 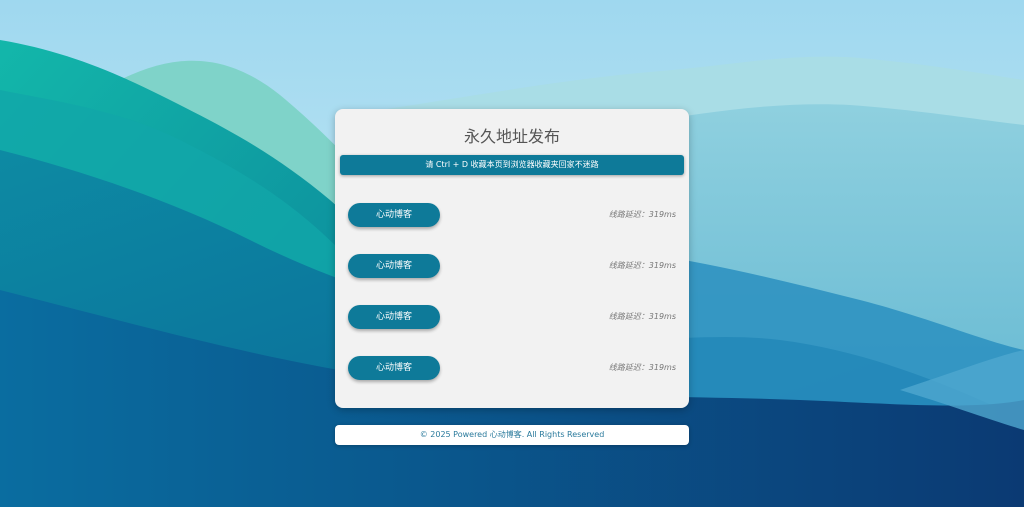 I want to click on page-title: 永久地址发布, so click(x=511, y=136).